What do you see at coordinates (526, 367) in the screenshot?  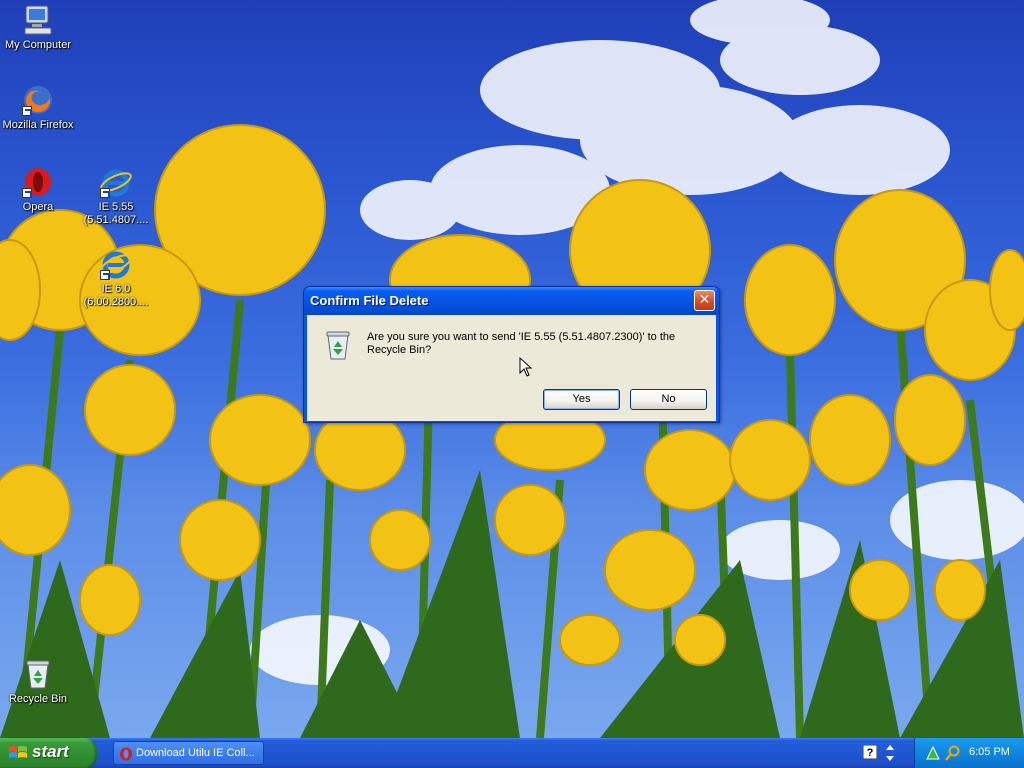 I see `mouse-pointer-icon` at bounding box center [526, 367].